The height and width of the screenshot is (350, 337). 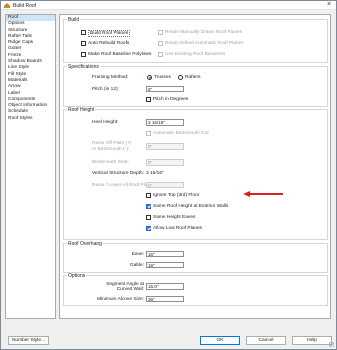 What do you see at coordinates (160, 43) in the screenshot?
I see `retain-edited-checkbox` at bounding box center [160, 43].